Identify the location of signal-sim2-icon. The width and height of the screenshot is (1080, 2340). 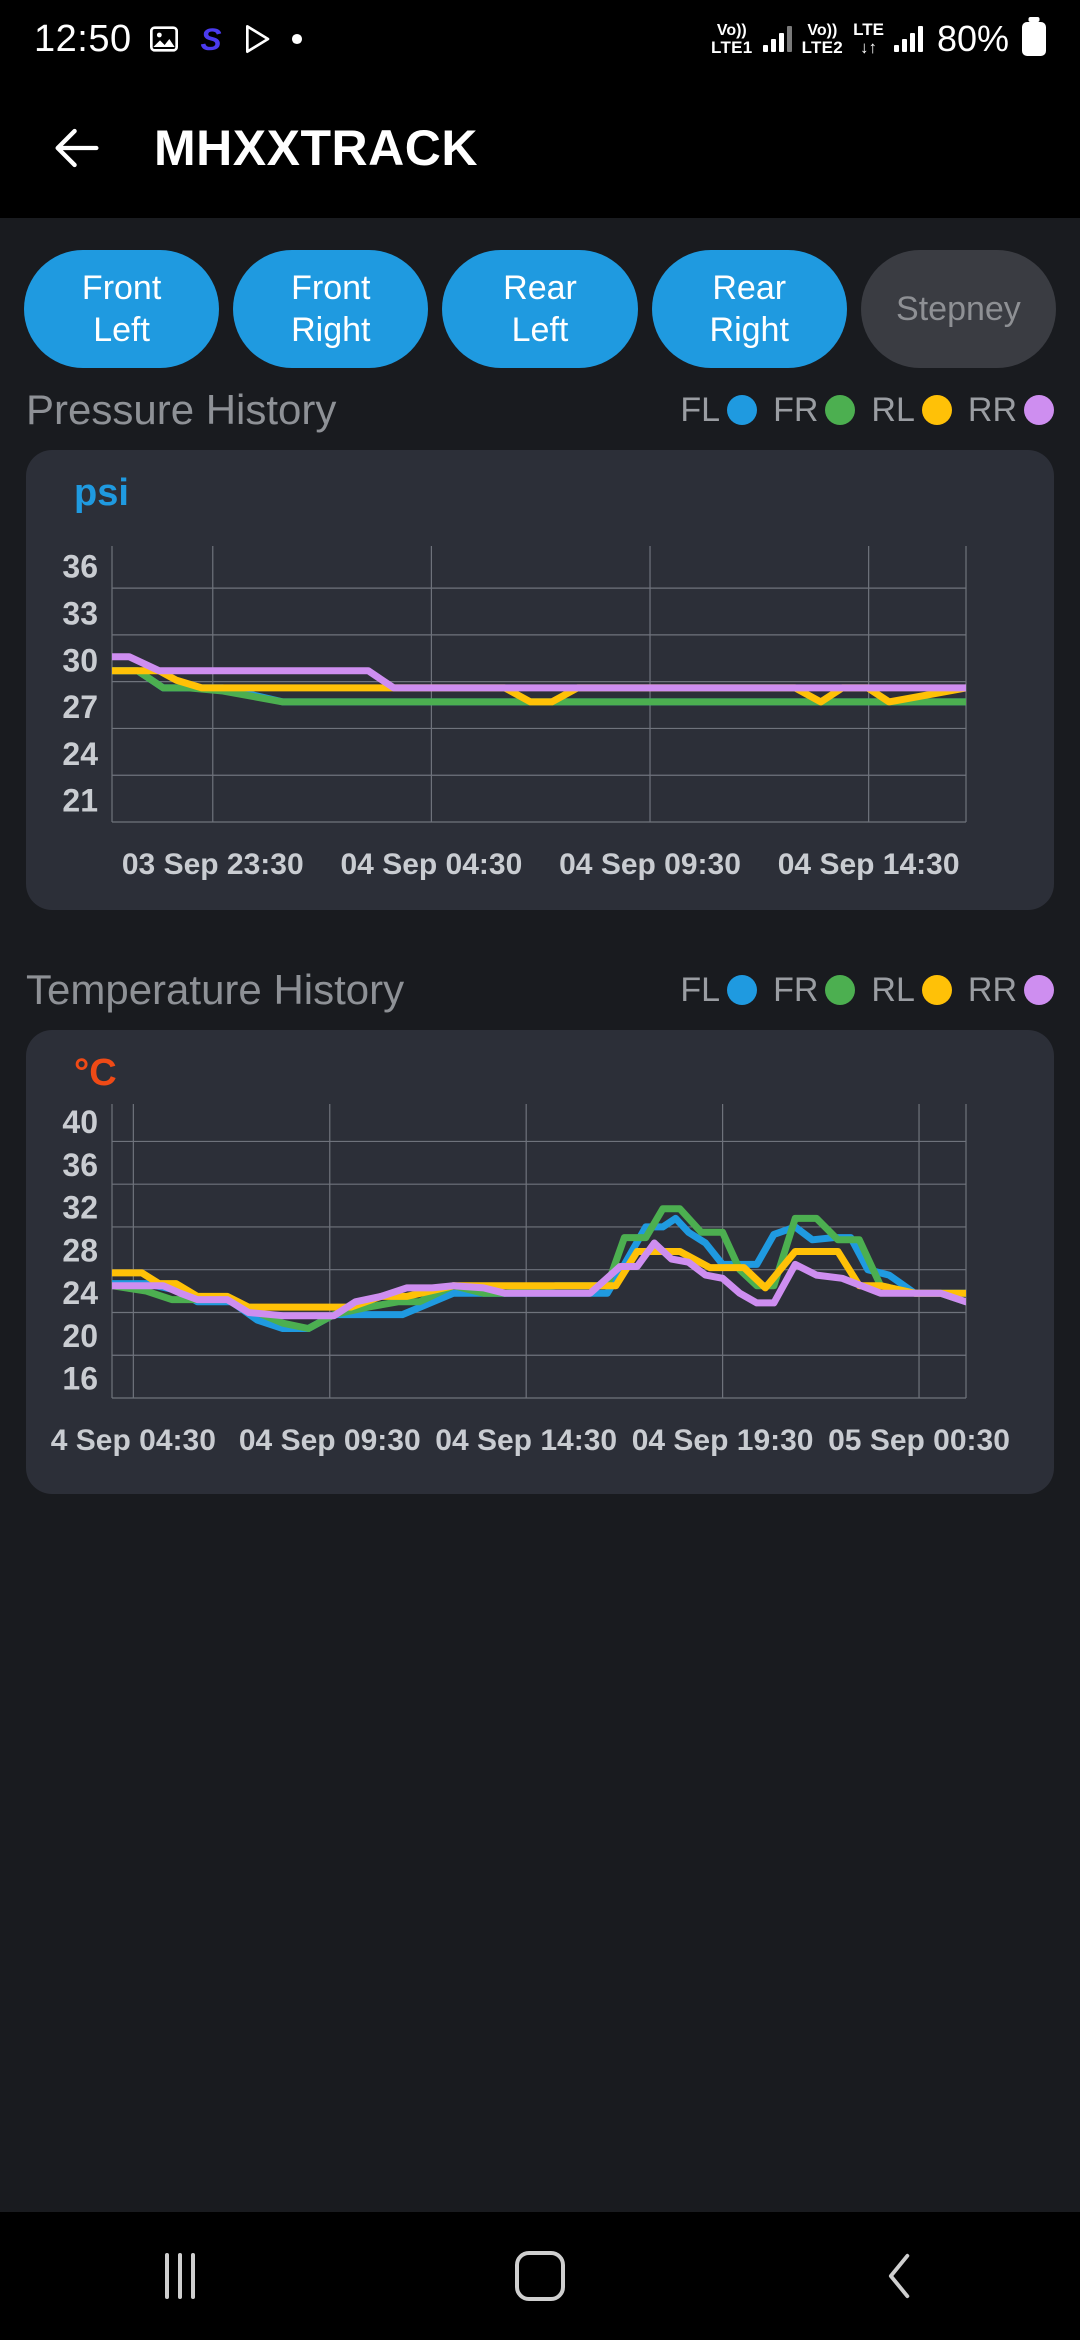
(908, 39).